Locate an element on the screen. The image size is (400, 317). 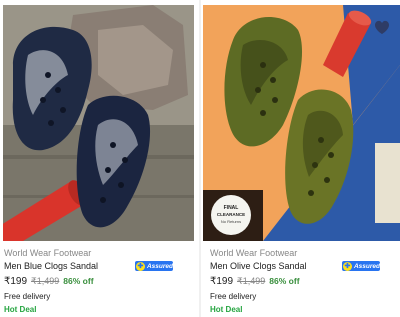
product-title: Men Blue Clogs Sandal is located at coordinates (51, 266).